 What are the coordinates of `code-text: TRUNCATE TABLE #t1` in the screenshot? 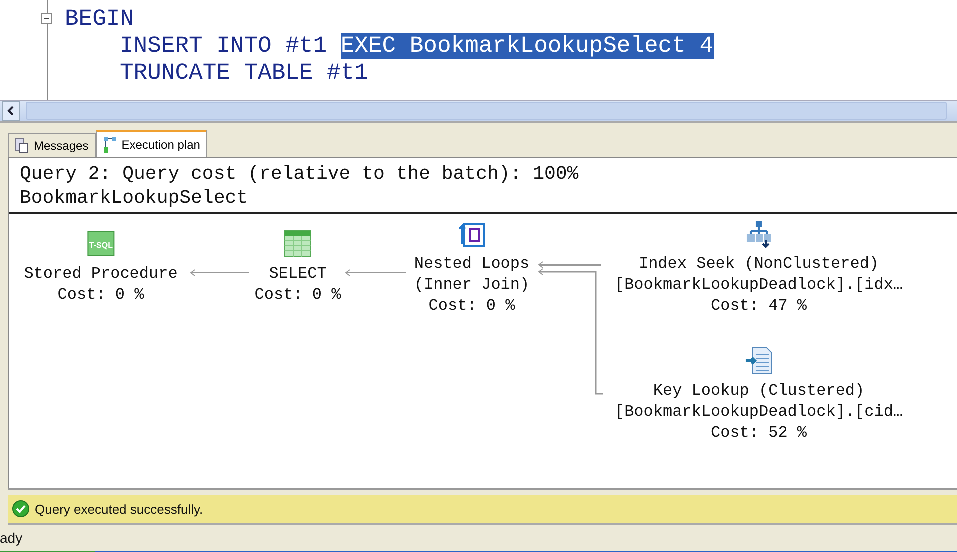 It's located at (244, 73).